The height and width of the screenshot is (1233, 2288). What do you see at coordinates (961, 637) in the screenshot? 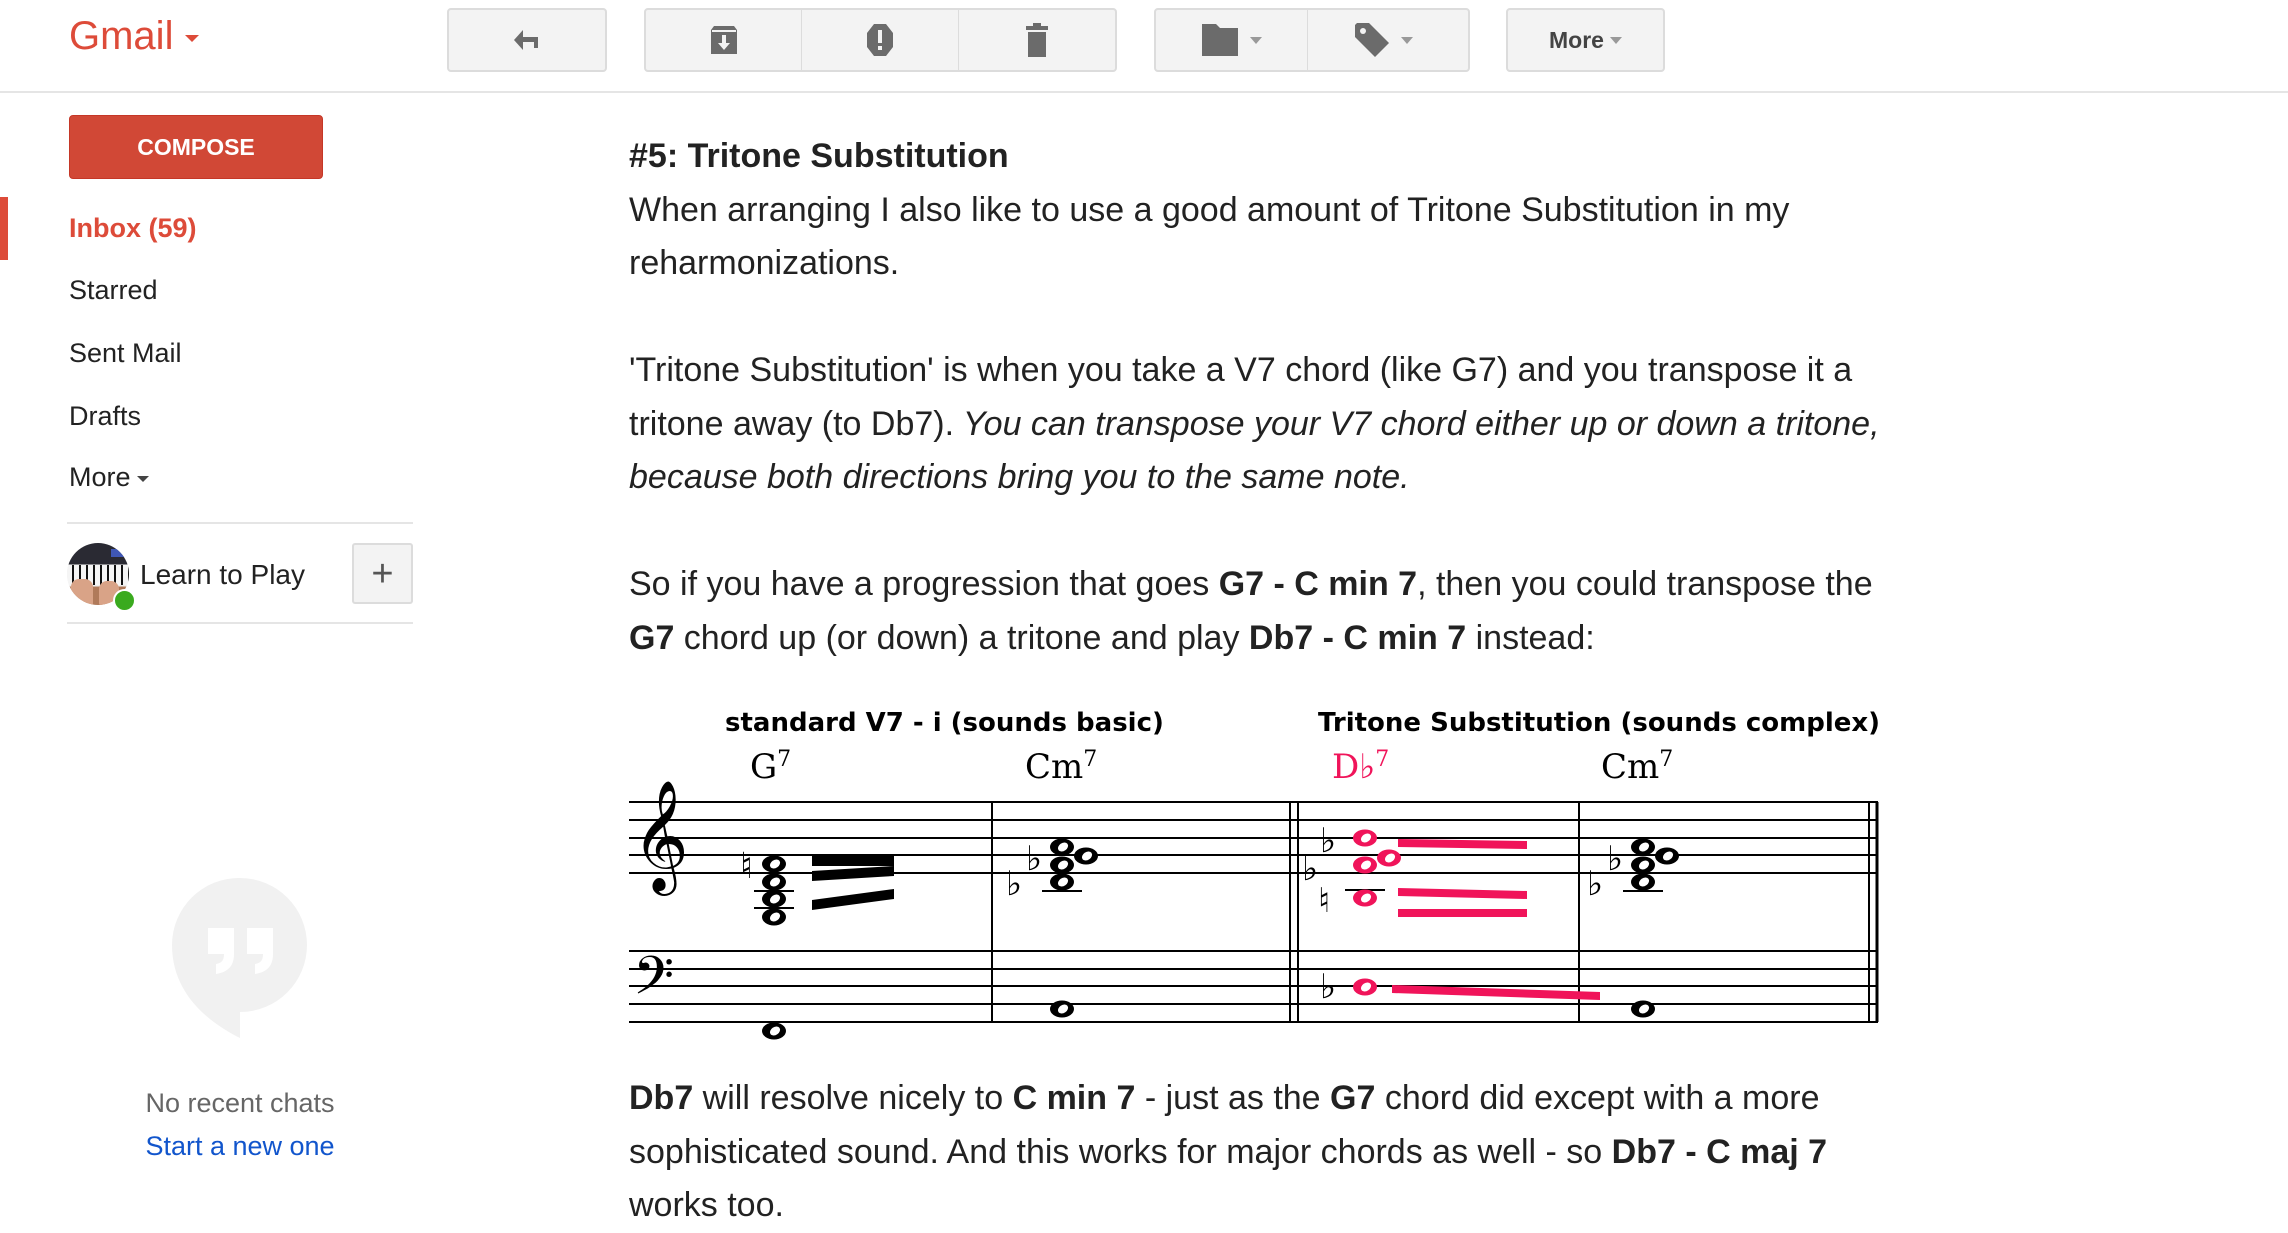
I see `text-run: chord up (or down) a tritone and play` at bounding box center [961, 637].